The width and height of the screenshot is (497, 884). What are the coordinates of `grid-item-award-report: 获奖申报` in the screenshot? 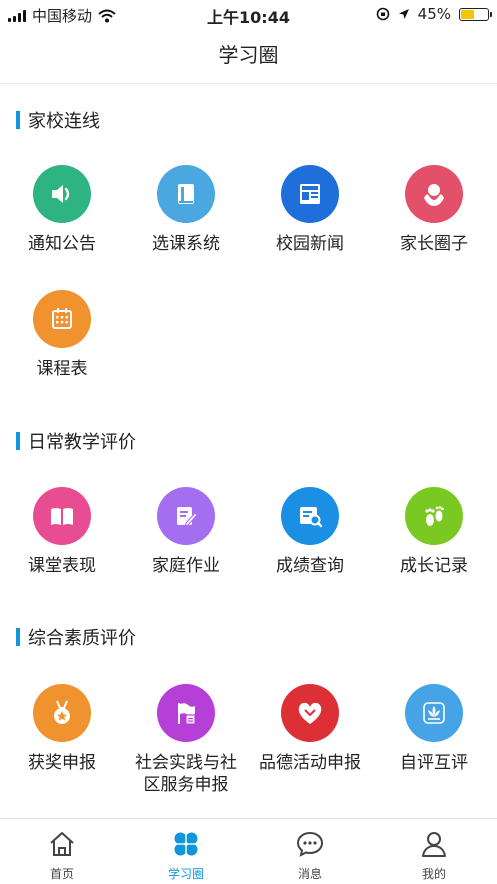 It's located at (62, 729).